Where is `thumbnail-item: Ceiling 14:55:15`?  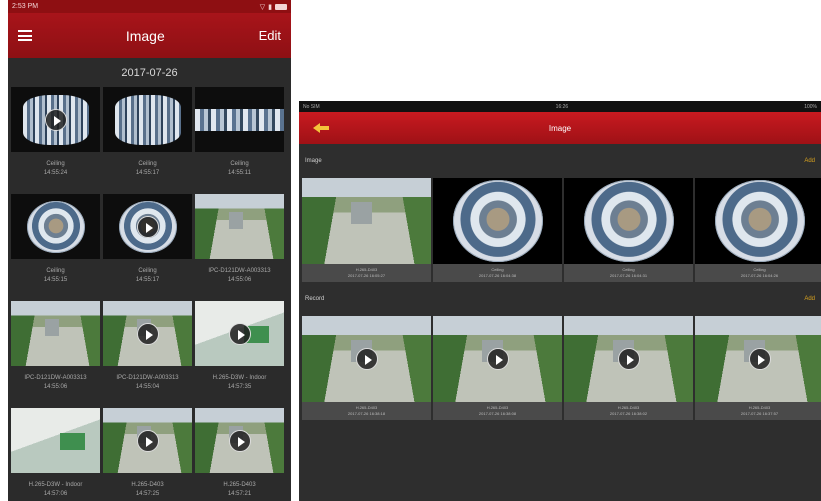 thumbnail-item: Ceiling 14:55:15 is located at coordinates (55, 243).